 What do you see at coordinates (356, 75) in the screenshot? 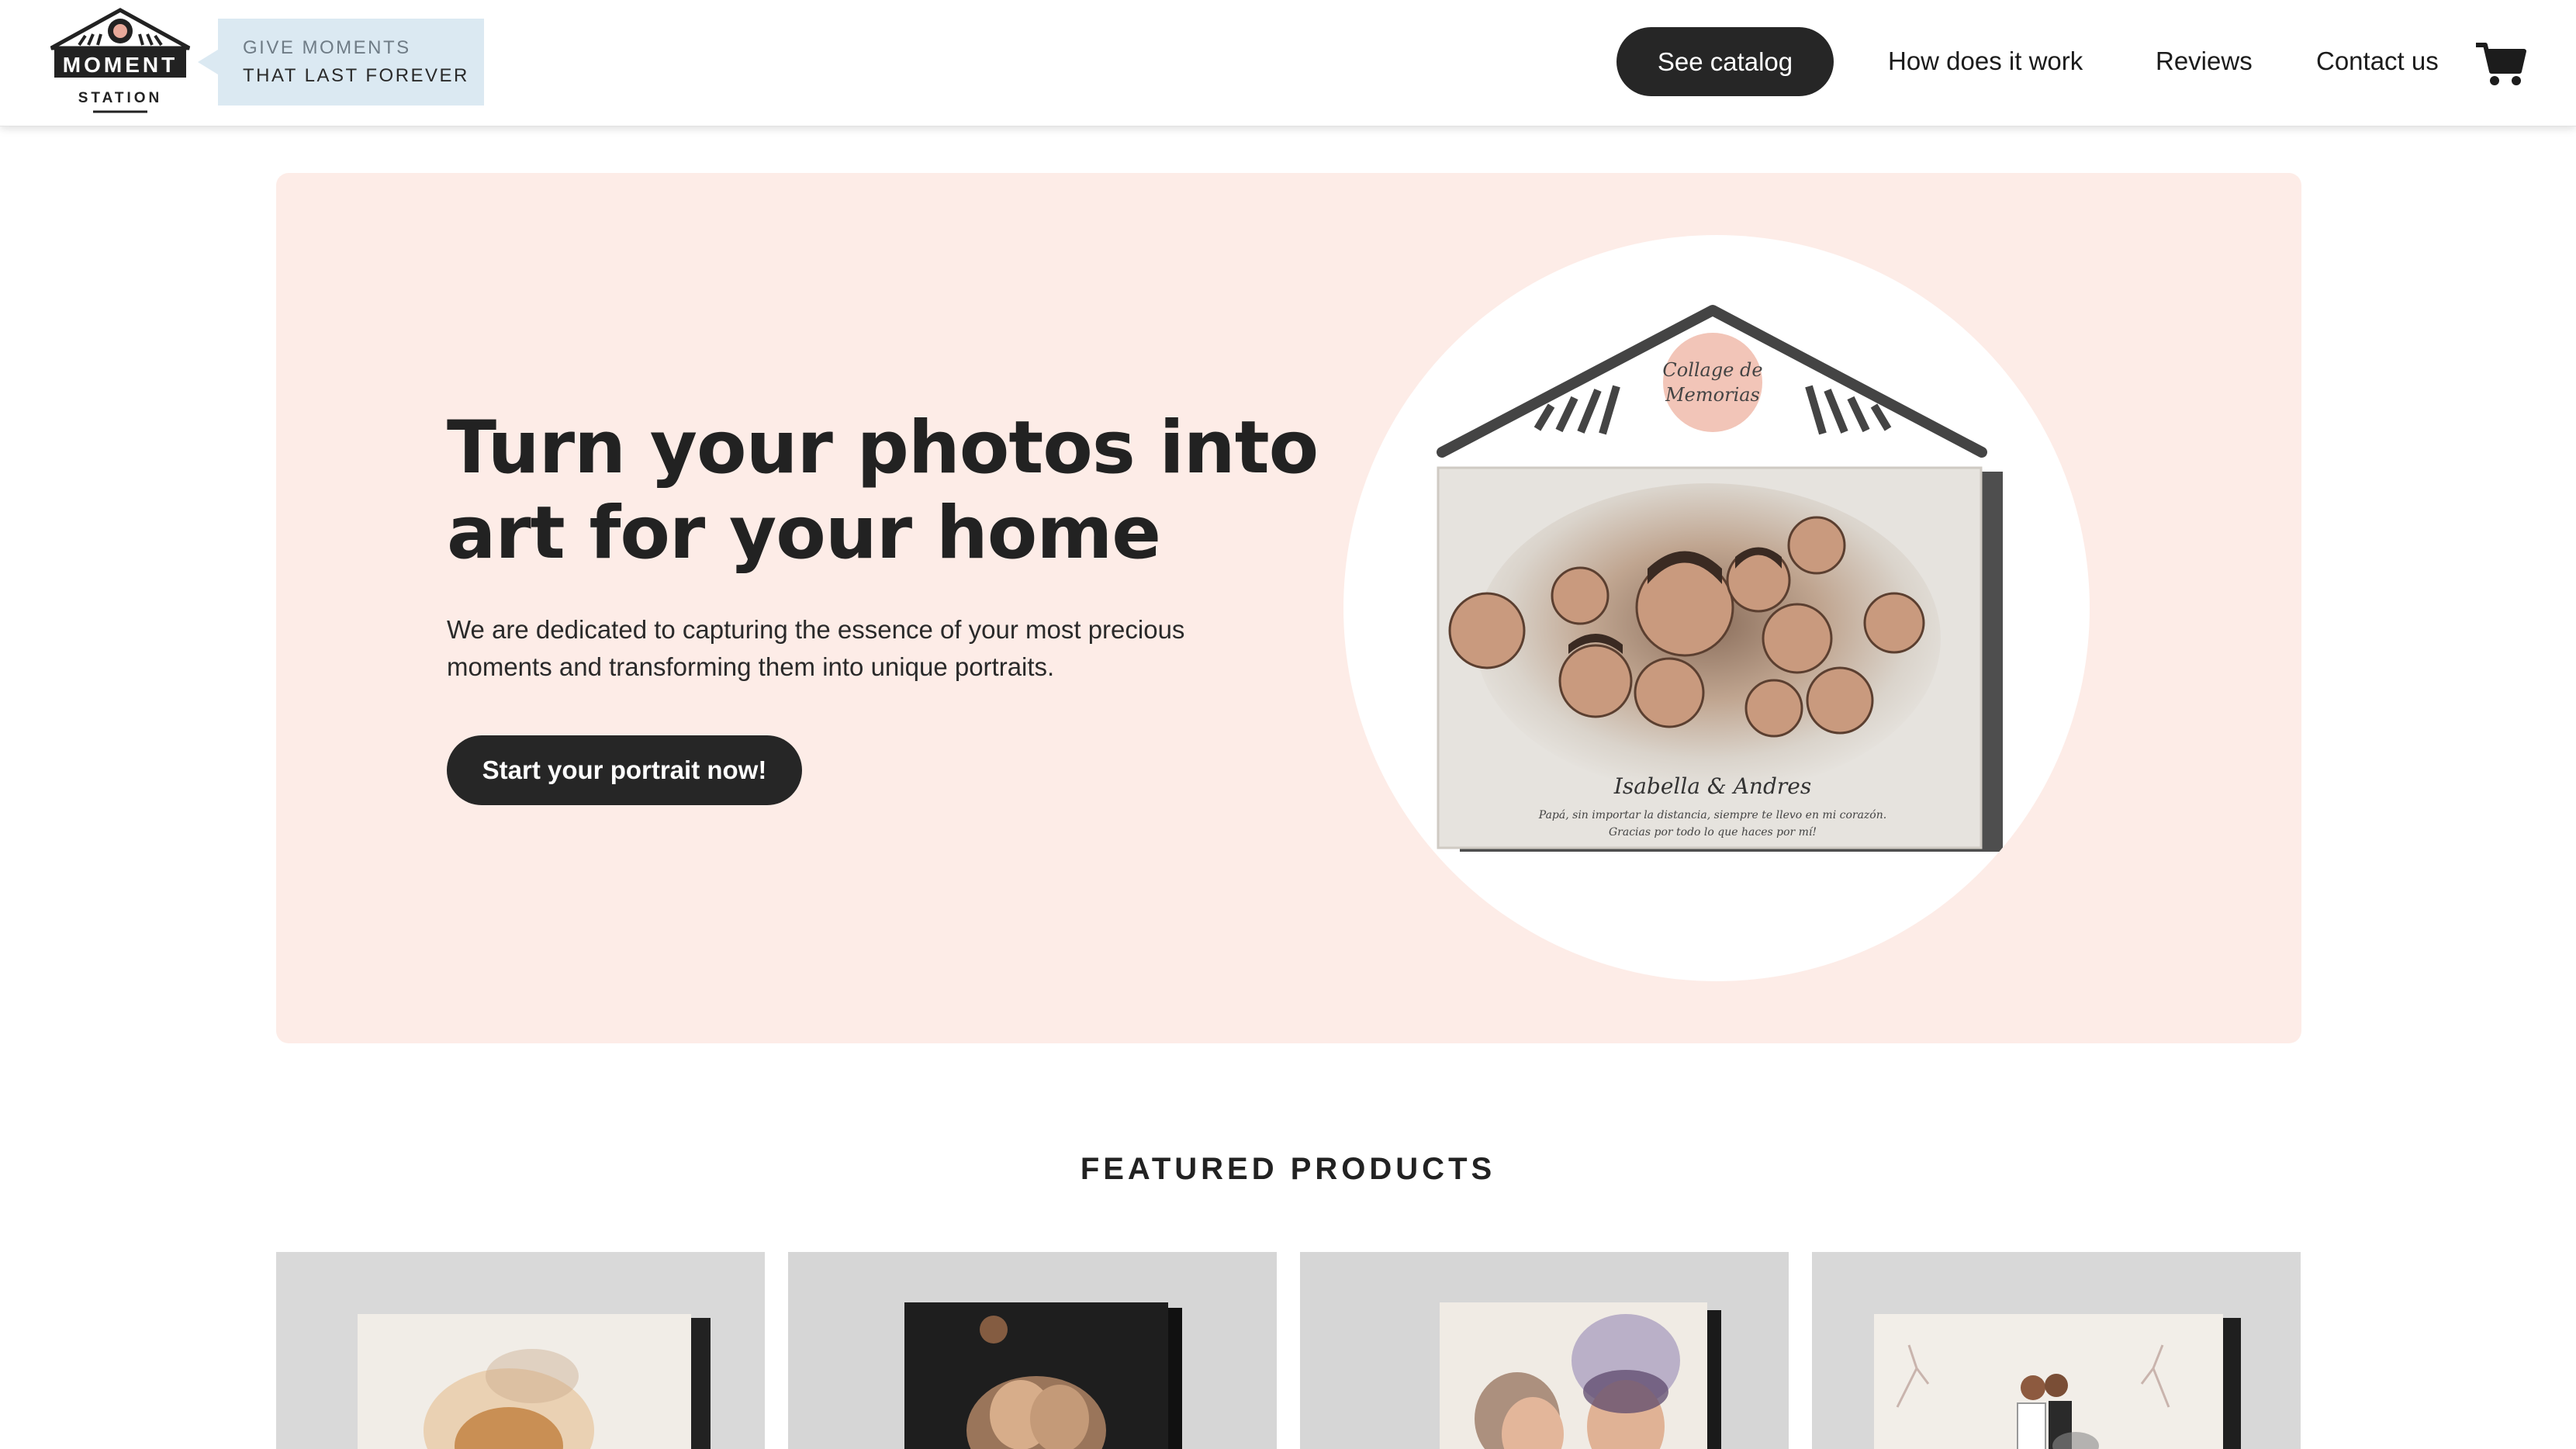
I see `tagline-line-2: THAT LAST FOREVER` at bounding box center [356, 75].